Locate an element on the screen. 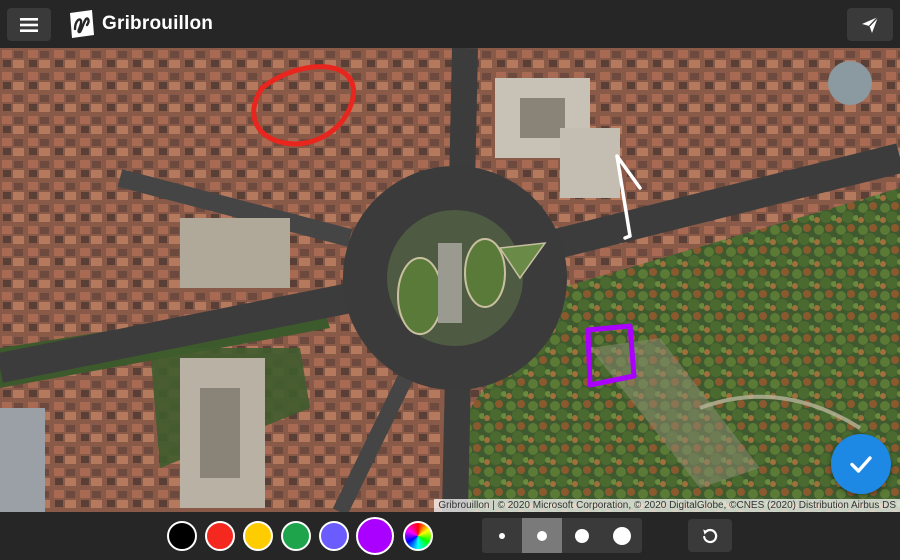  menu-icon is located at coordinates (29, 24).